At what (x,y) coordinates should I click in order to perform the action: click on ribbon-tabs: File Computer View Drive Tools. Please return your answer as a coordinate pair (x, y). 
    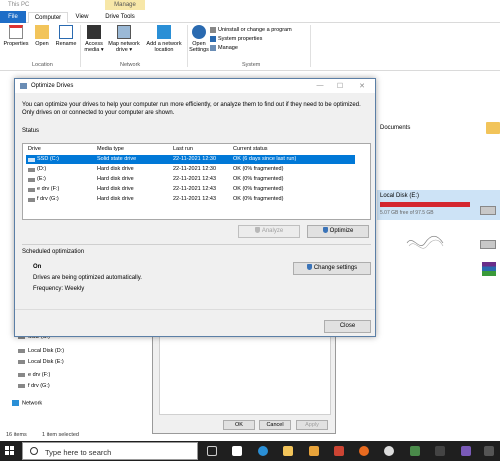
    Looking at the image, I should click on (250, 17).